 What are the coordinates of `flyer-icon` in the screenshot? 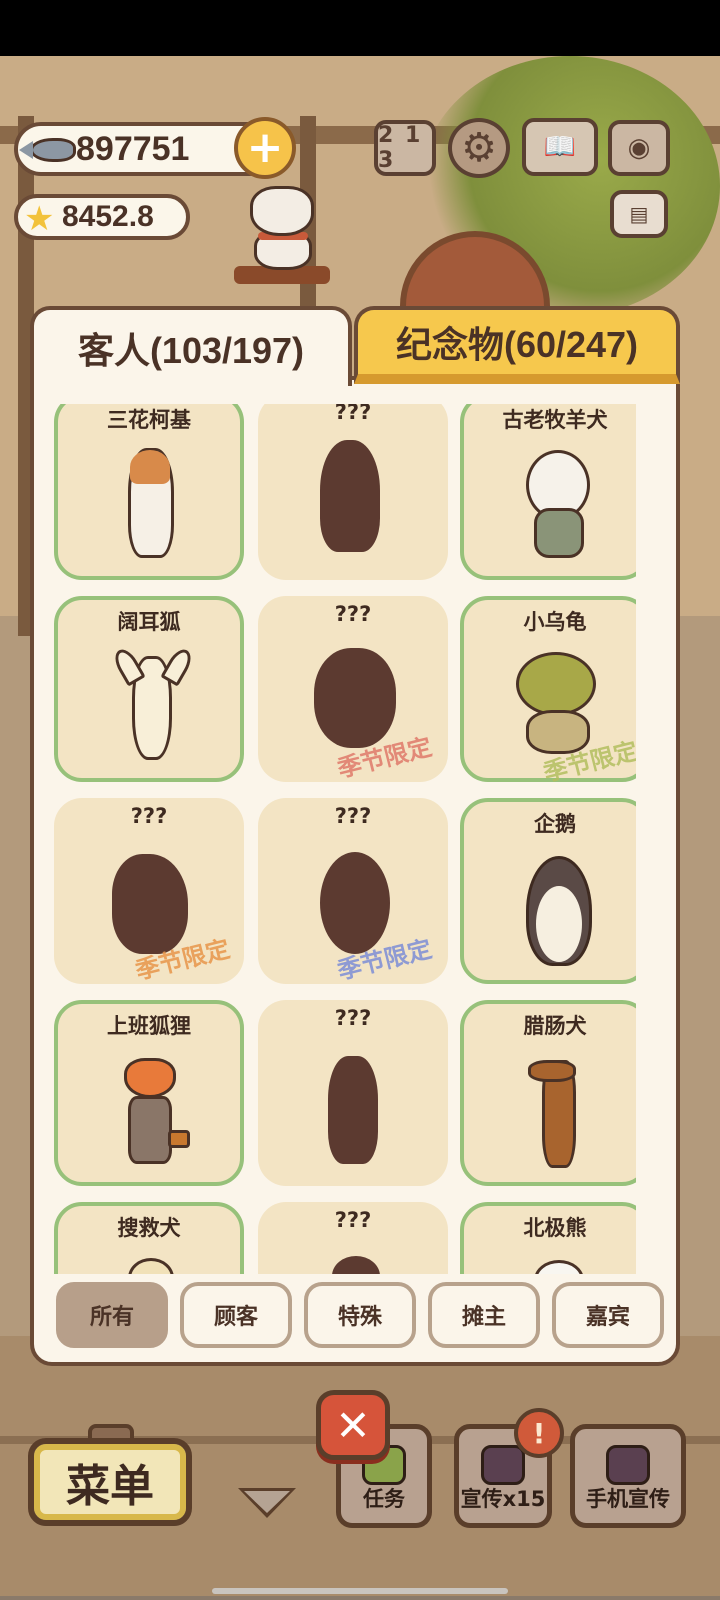 It's located at (503, 1465).